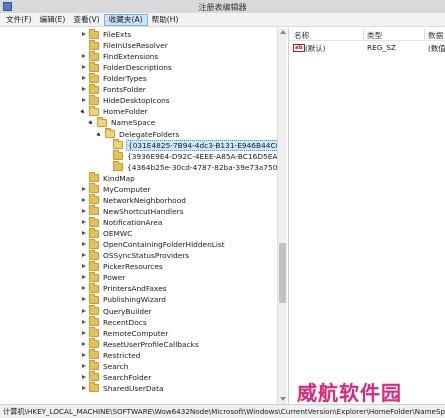 The image size is (445, 418). I want to click on tree-row: SearchFolder, so click(116, 377).